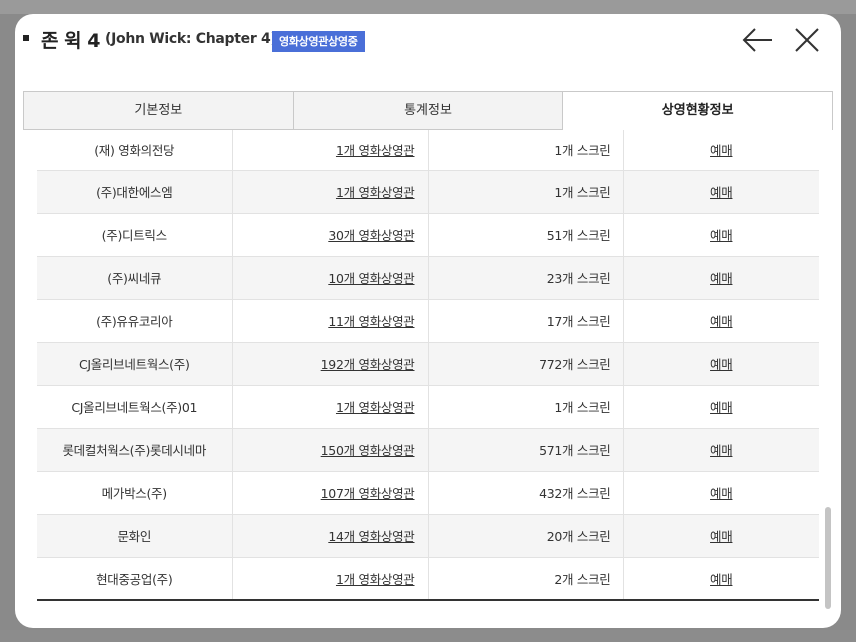  I want to click on title-bullet, so click(26, 38).